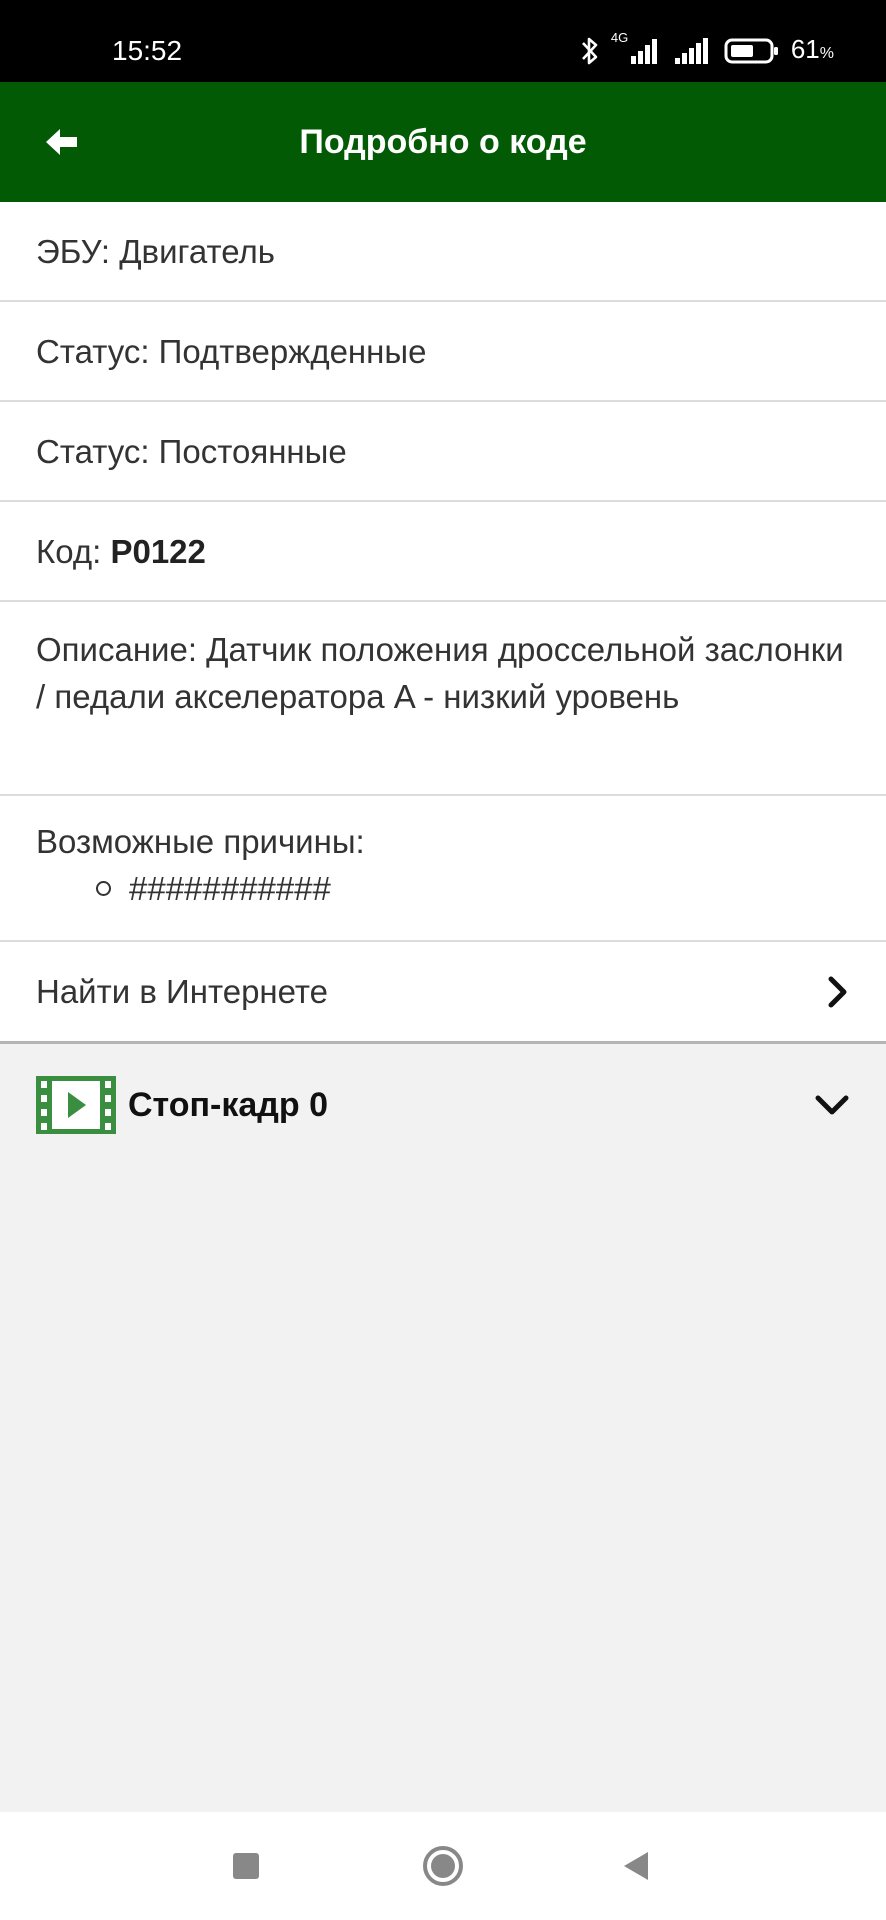 The width and height of the screenshot is (886, 1920). What do you see at coordinates (191, 451) in the screenshot?
I see `status-permanent-text: Статус: Постоянные` at bounding box center [191, 451].